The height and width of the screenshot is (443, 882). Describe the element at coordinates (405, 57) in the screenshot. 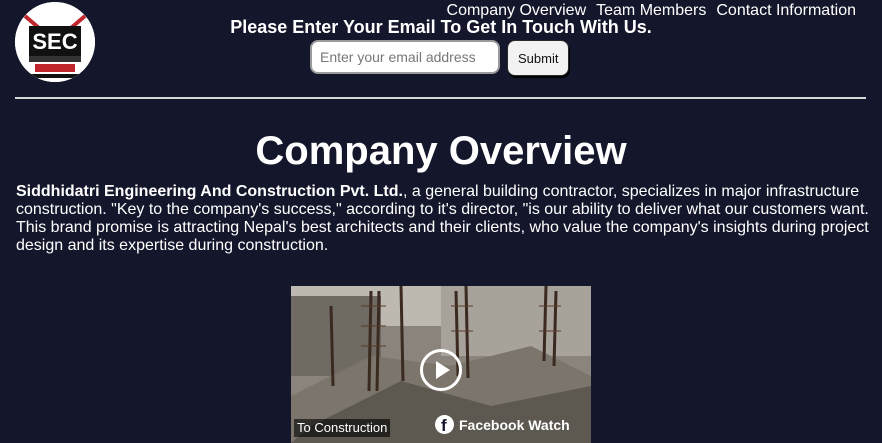

I see `email-input` at that location.